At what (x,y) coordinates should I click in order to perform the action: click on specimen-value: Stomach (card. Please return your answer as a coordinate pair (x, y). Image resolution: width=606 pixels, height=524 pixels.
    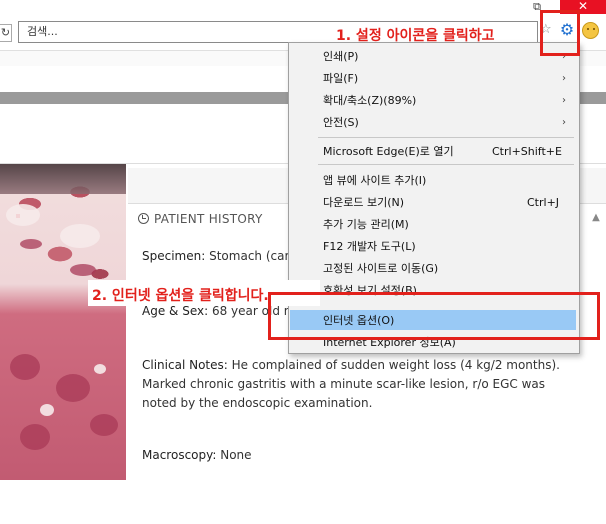
    Looking at the image, I should click on (253, 256).